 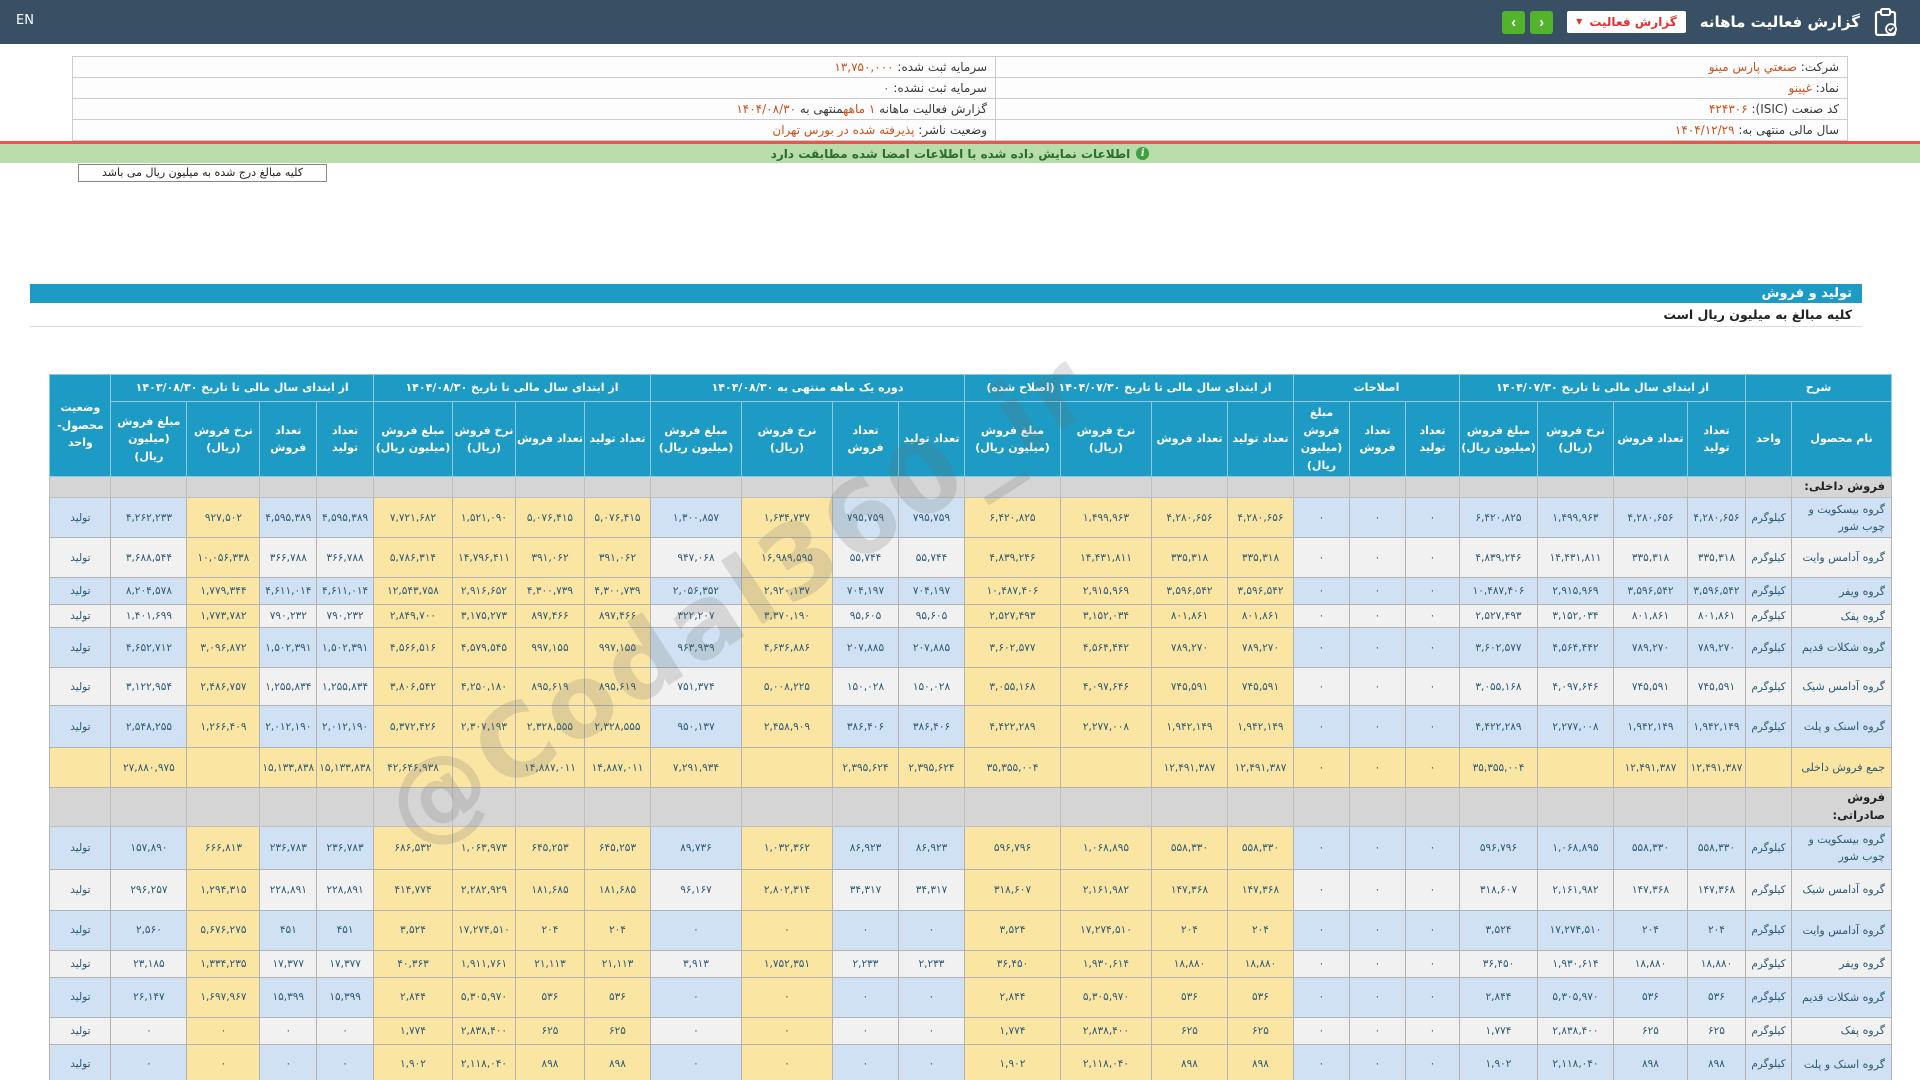 I want to click on next-report-button: ›, so click(x=1542, y=22).